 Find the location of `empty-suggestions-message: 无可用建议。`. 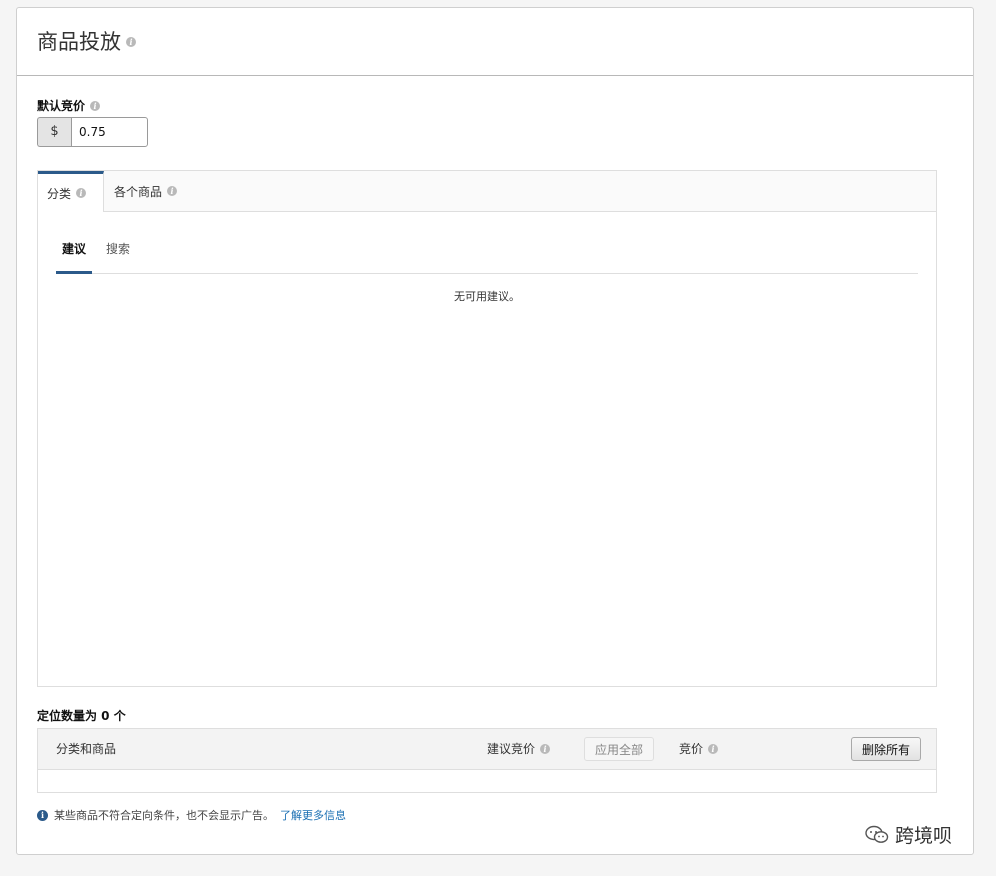

empty-suggestions-message: 无可用建议。 is located at coordinates (487, 296).